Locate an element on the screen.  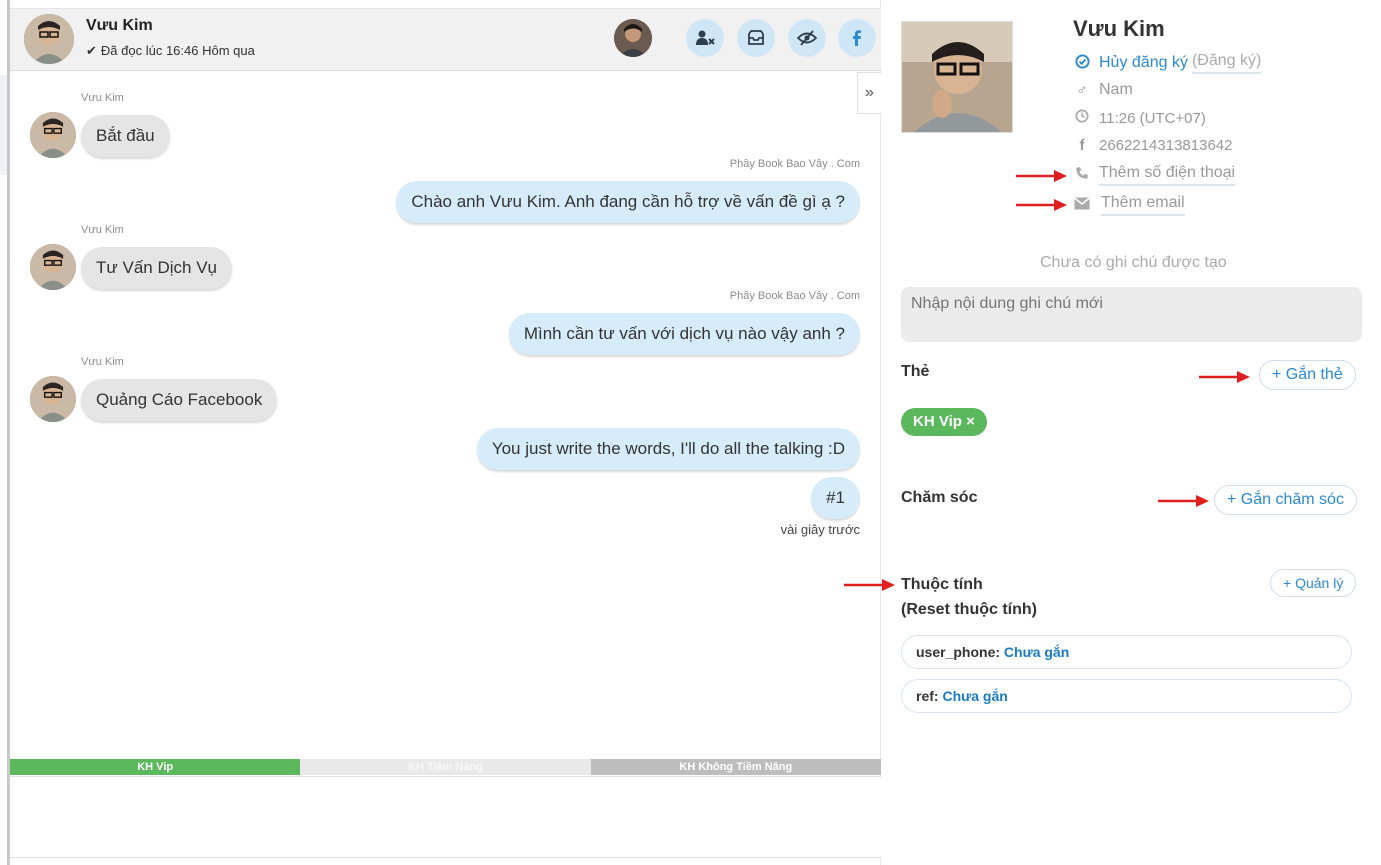
reset-attributes-link: (Reset thuộc tính) is located at coordinates (969, 610).